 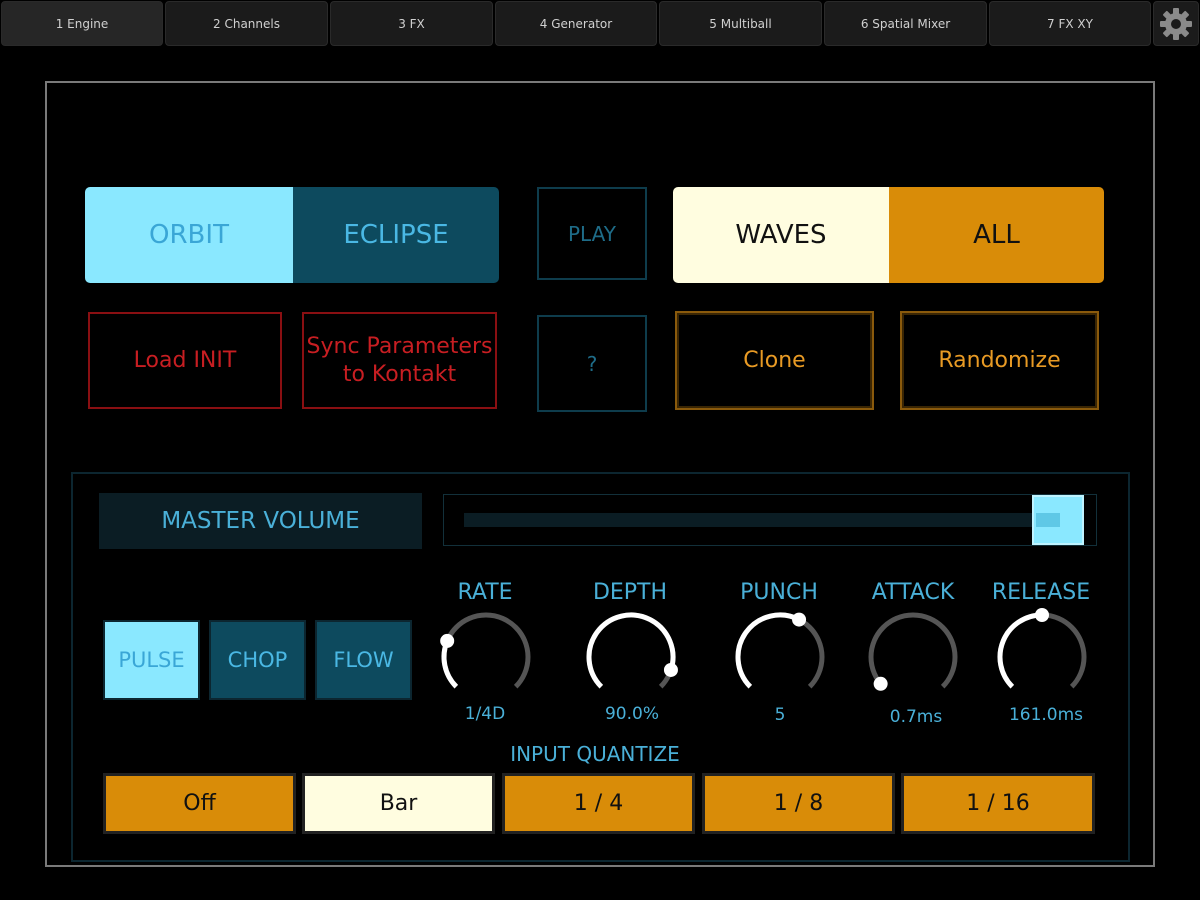 I want to click on knob-value-rate: 1/4D, so click(x=485, y=714).